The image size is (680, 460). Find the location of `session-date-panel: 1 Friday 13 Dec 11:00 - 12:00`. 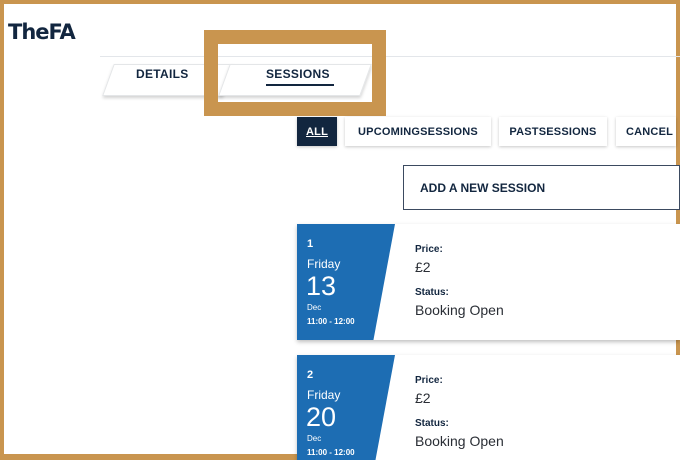

session-date-panel: 1 Friday 13 Dec 11:00 - 12:00 is located at coordinates (346, 282).